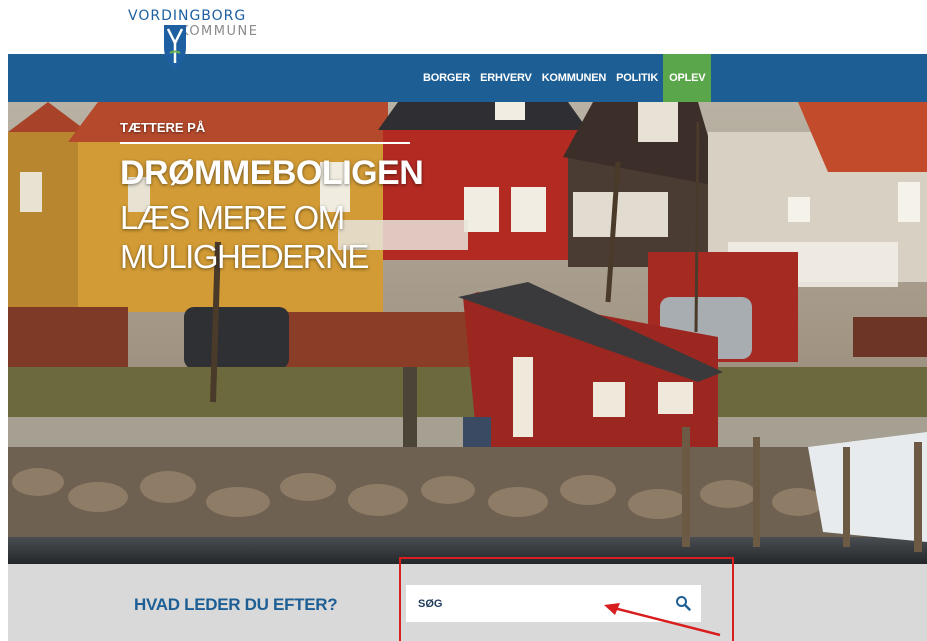  I want to click on nav-item-politik: POLITIK, so click(637, 78).